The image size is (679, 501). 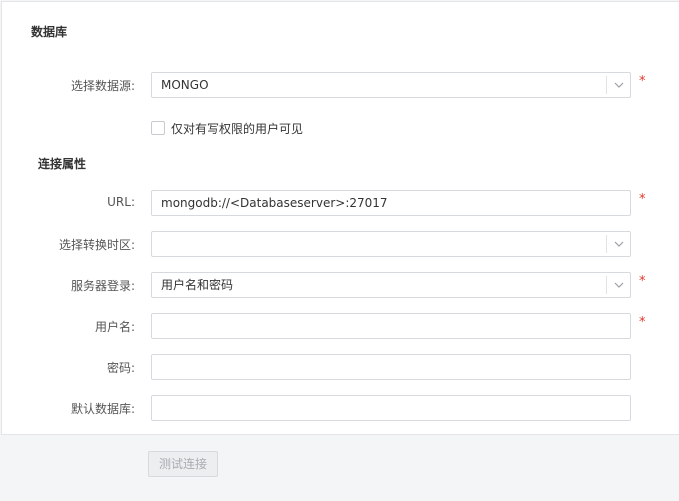 I want to click on section-title-connection: 连接属性, so click(x=62, y=164).